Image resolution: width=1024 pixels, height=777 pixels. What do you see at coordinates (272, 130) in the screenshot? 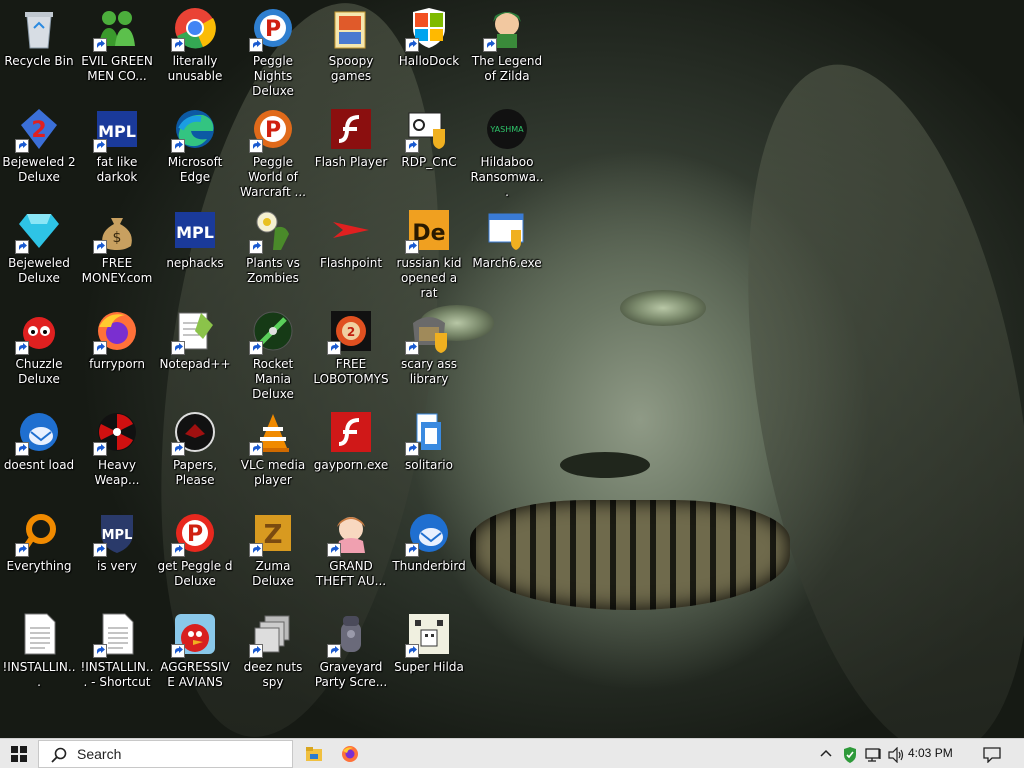
I see `desktop-icon-image: P` at bounding box center [272, 130].